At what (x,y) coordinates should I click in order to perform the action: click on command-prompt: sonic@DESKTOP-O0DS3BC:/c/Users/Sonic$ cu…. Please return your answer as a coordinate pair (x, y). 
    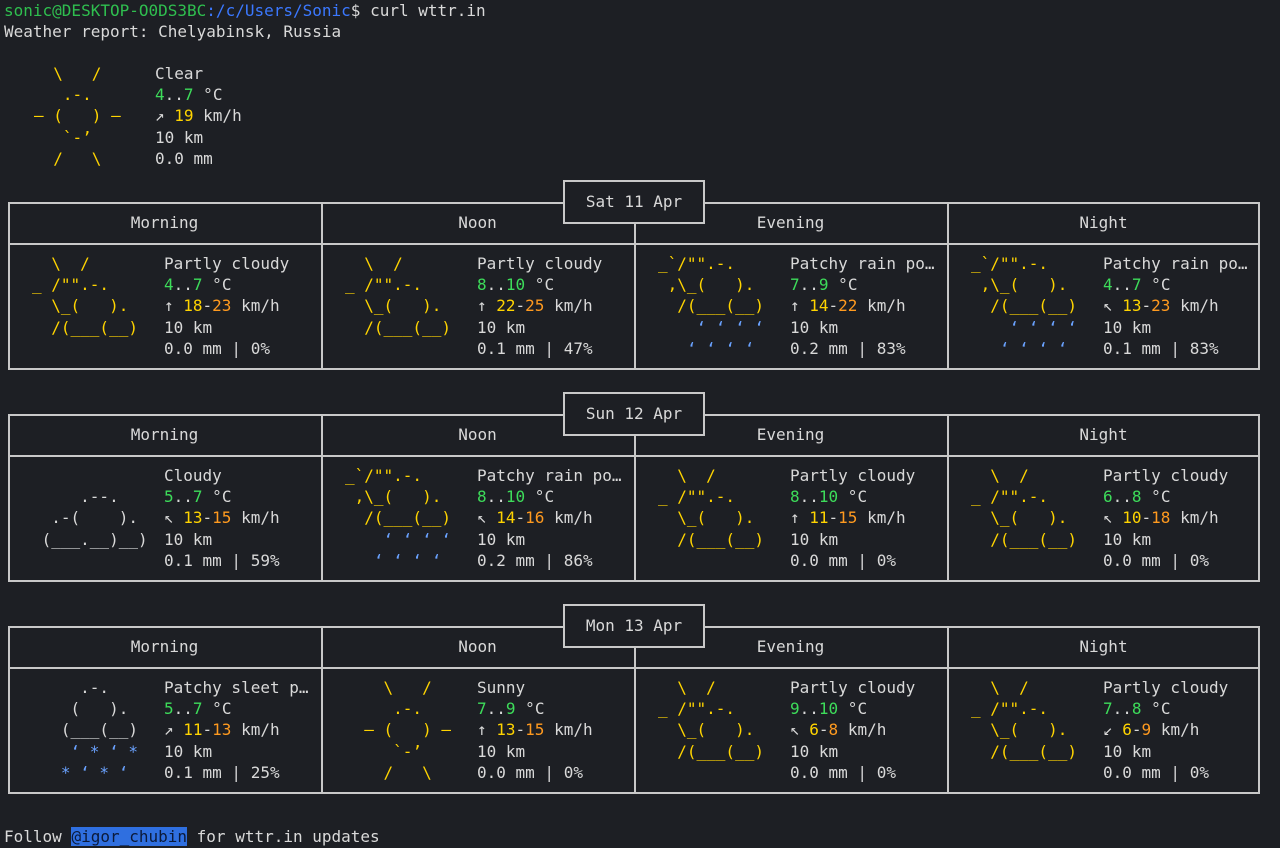
    Looking at the image, I should click on (245, 10).